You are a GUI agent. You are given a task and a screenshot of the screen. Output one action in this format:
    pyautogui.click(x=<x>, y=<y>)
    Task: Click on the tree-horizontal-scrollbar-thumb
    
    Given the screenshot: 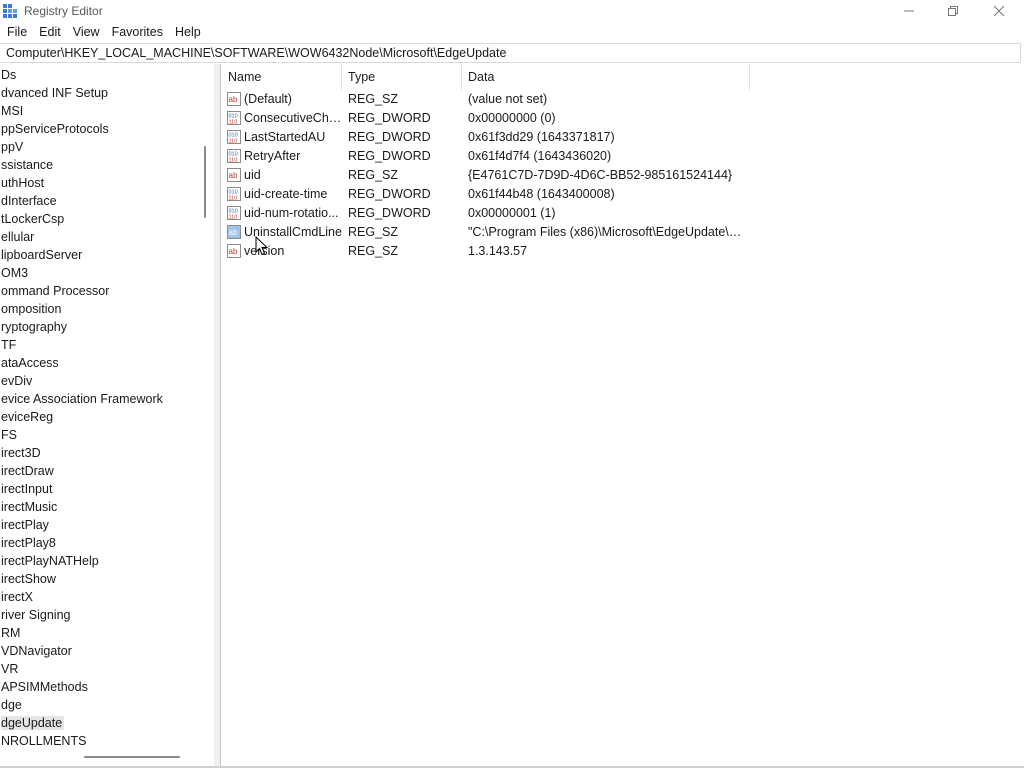 What is the action you would take?
    pyautogui.click(x=132, y=757)
    